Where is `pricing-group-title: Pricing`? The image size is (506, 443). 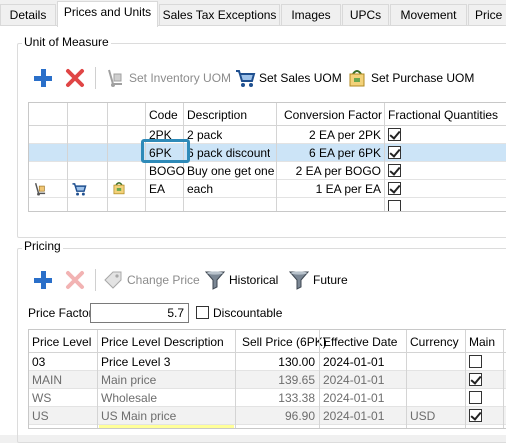
pricing-group-title: Pricing is located at coordinates (42, 246).